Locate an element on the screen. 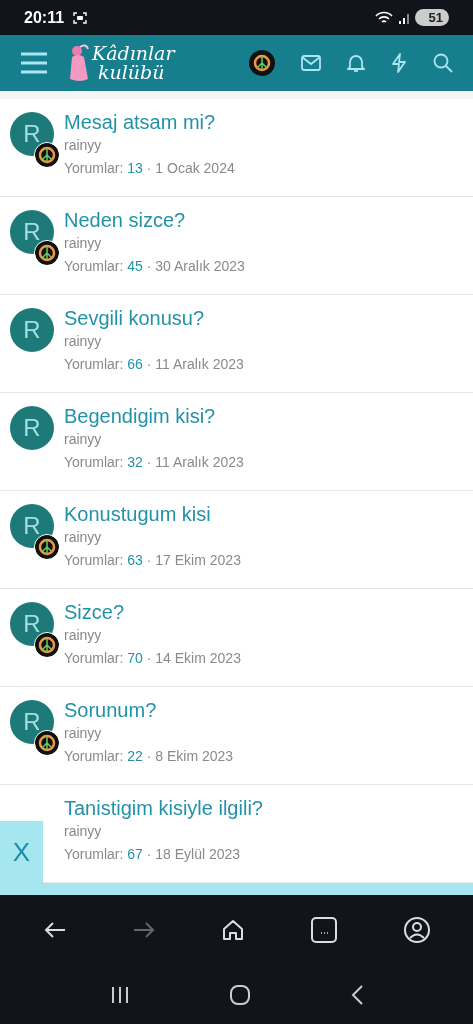  bell-icon is located at coordinates (356, 63).